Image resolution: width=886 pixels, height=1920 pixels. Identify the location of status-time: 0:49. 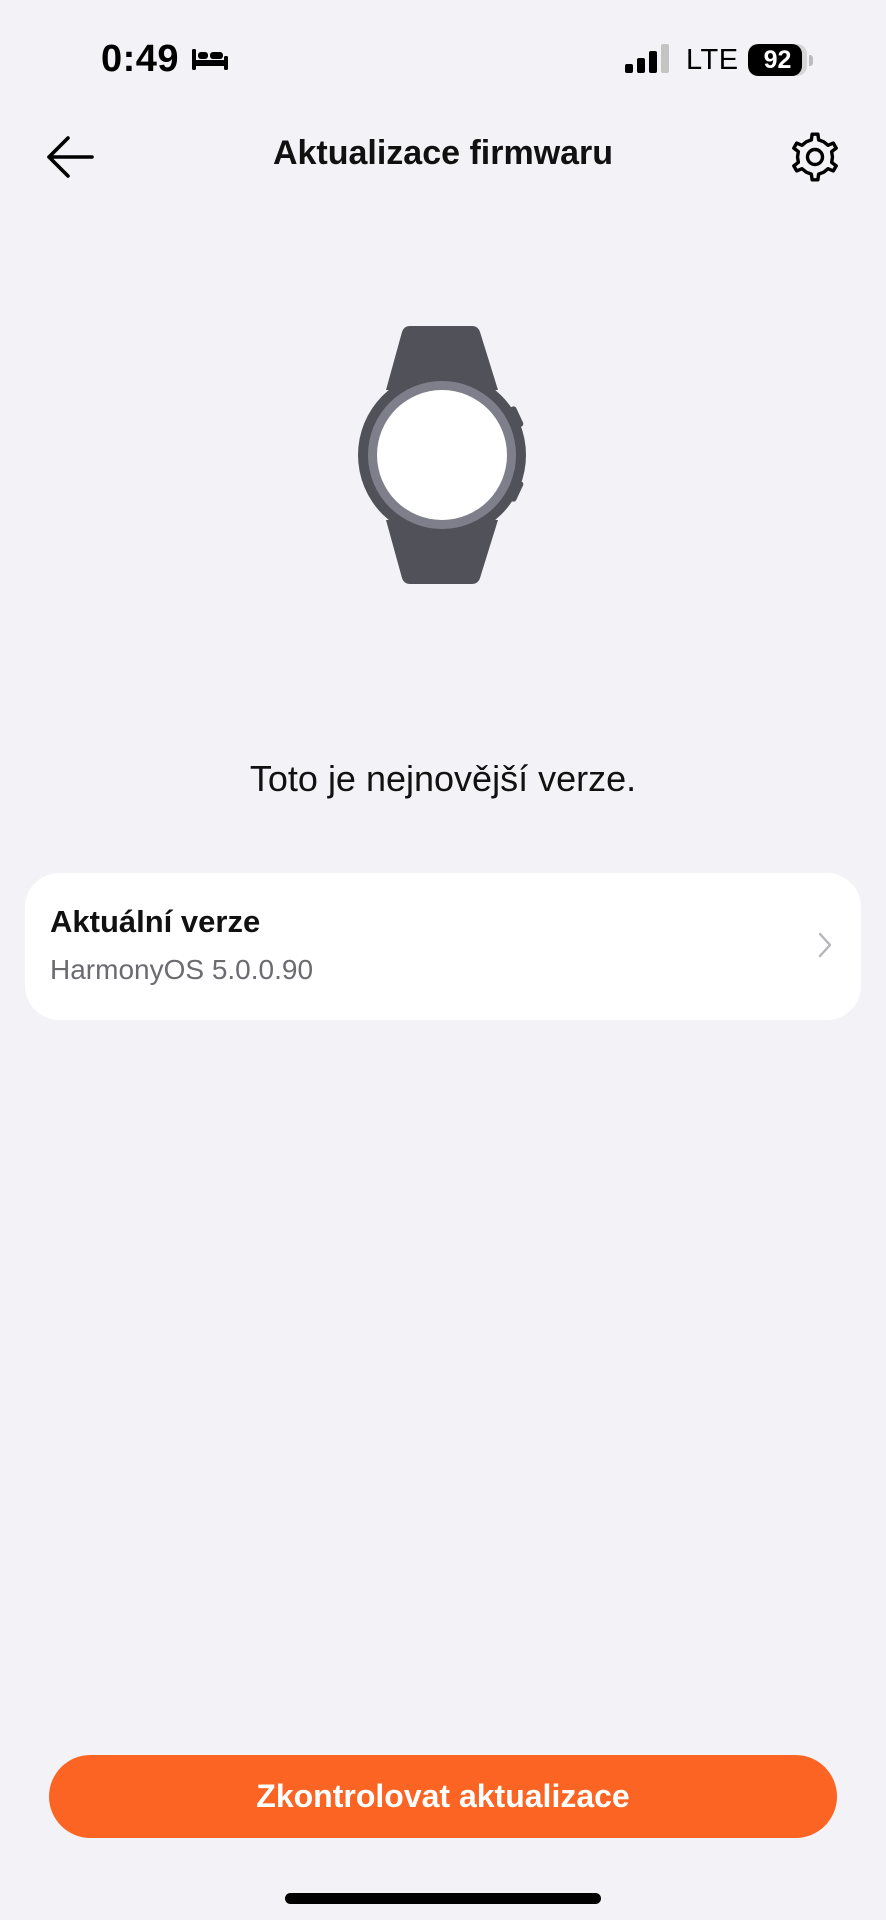
(140, 59).